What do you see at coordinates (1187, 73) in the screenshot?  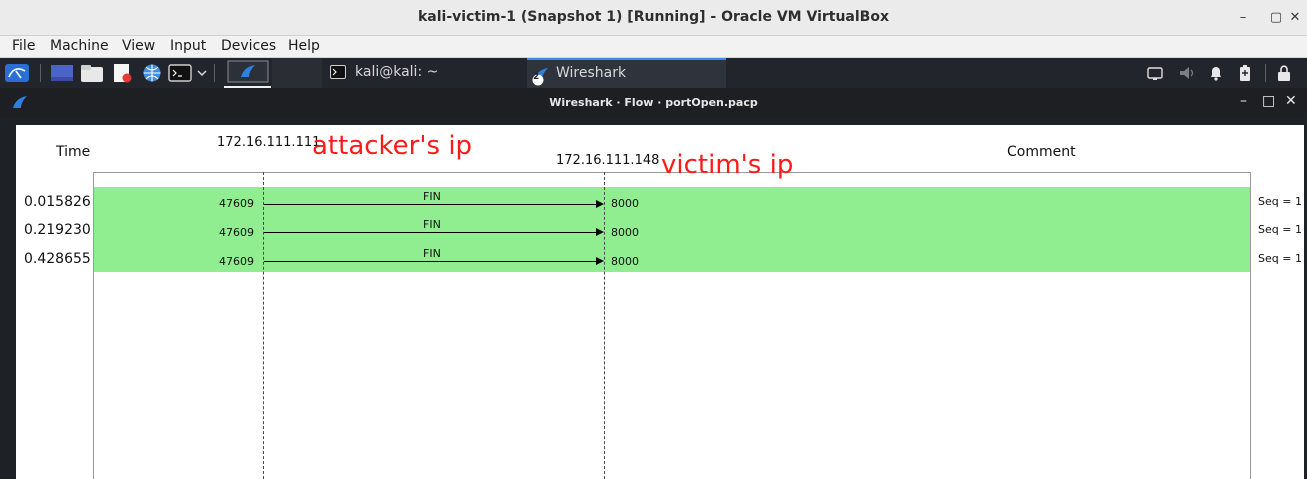 I see `volume-icon` at bounding box center [1187, 73].